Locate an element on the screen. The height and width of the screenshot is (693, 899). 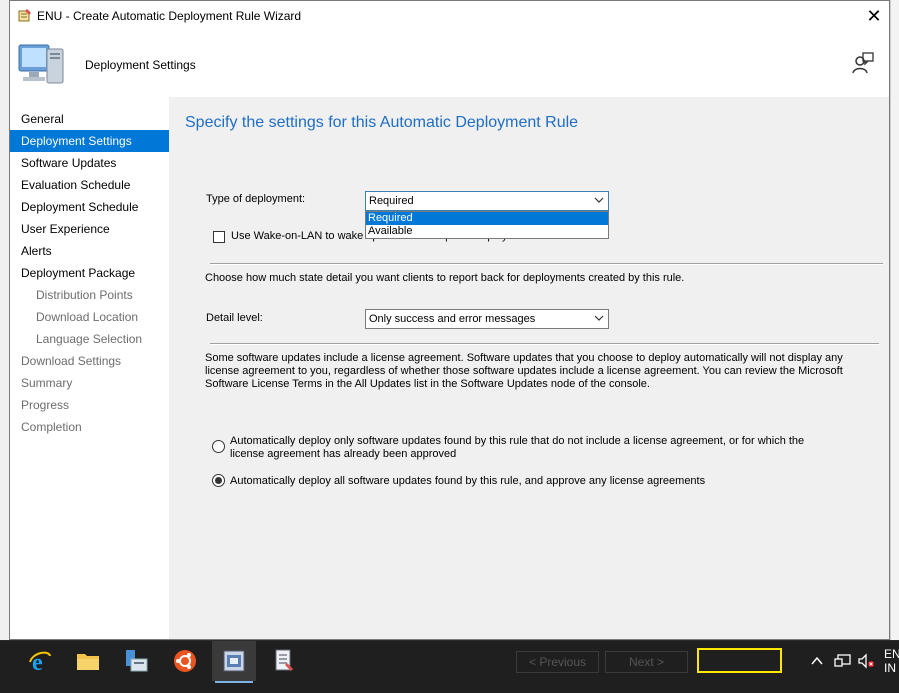
ubuntu-icon is located at coordinates (185, 661).